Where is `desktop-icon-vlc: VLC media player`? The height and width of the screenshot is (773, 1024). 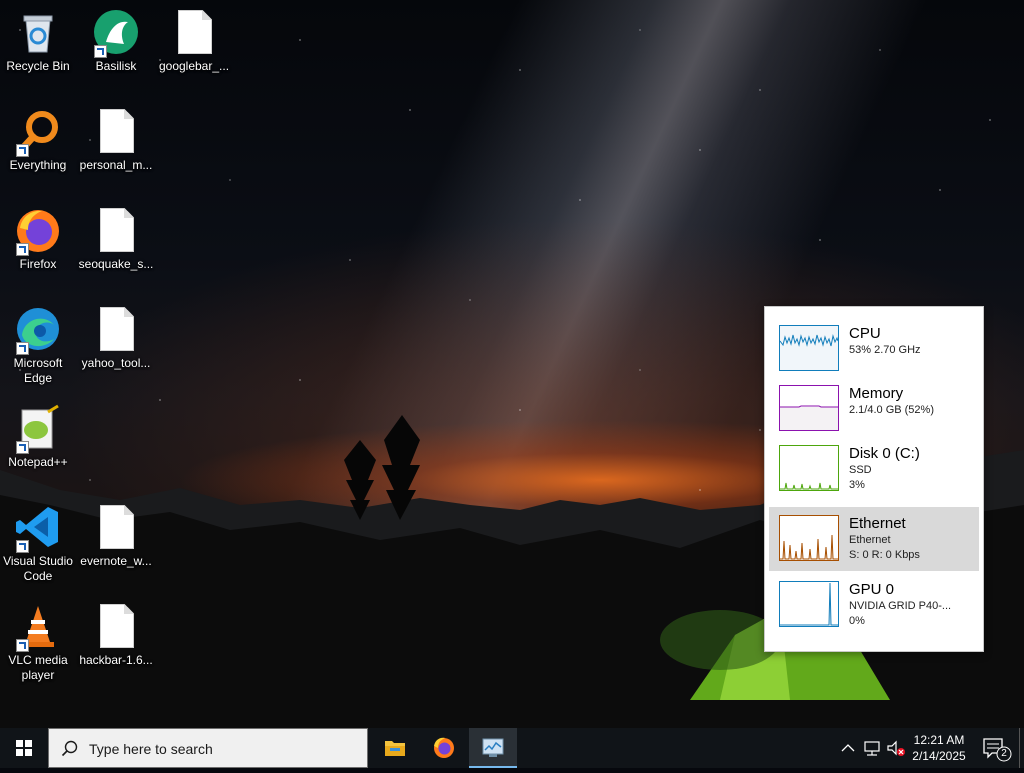 desktop-icon-vlc: VLC media player is located at coordinates (38, 642).